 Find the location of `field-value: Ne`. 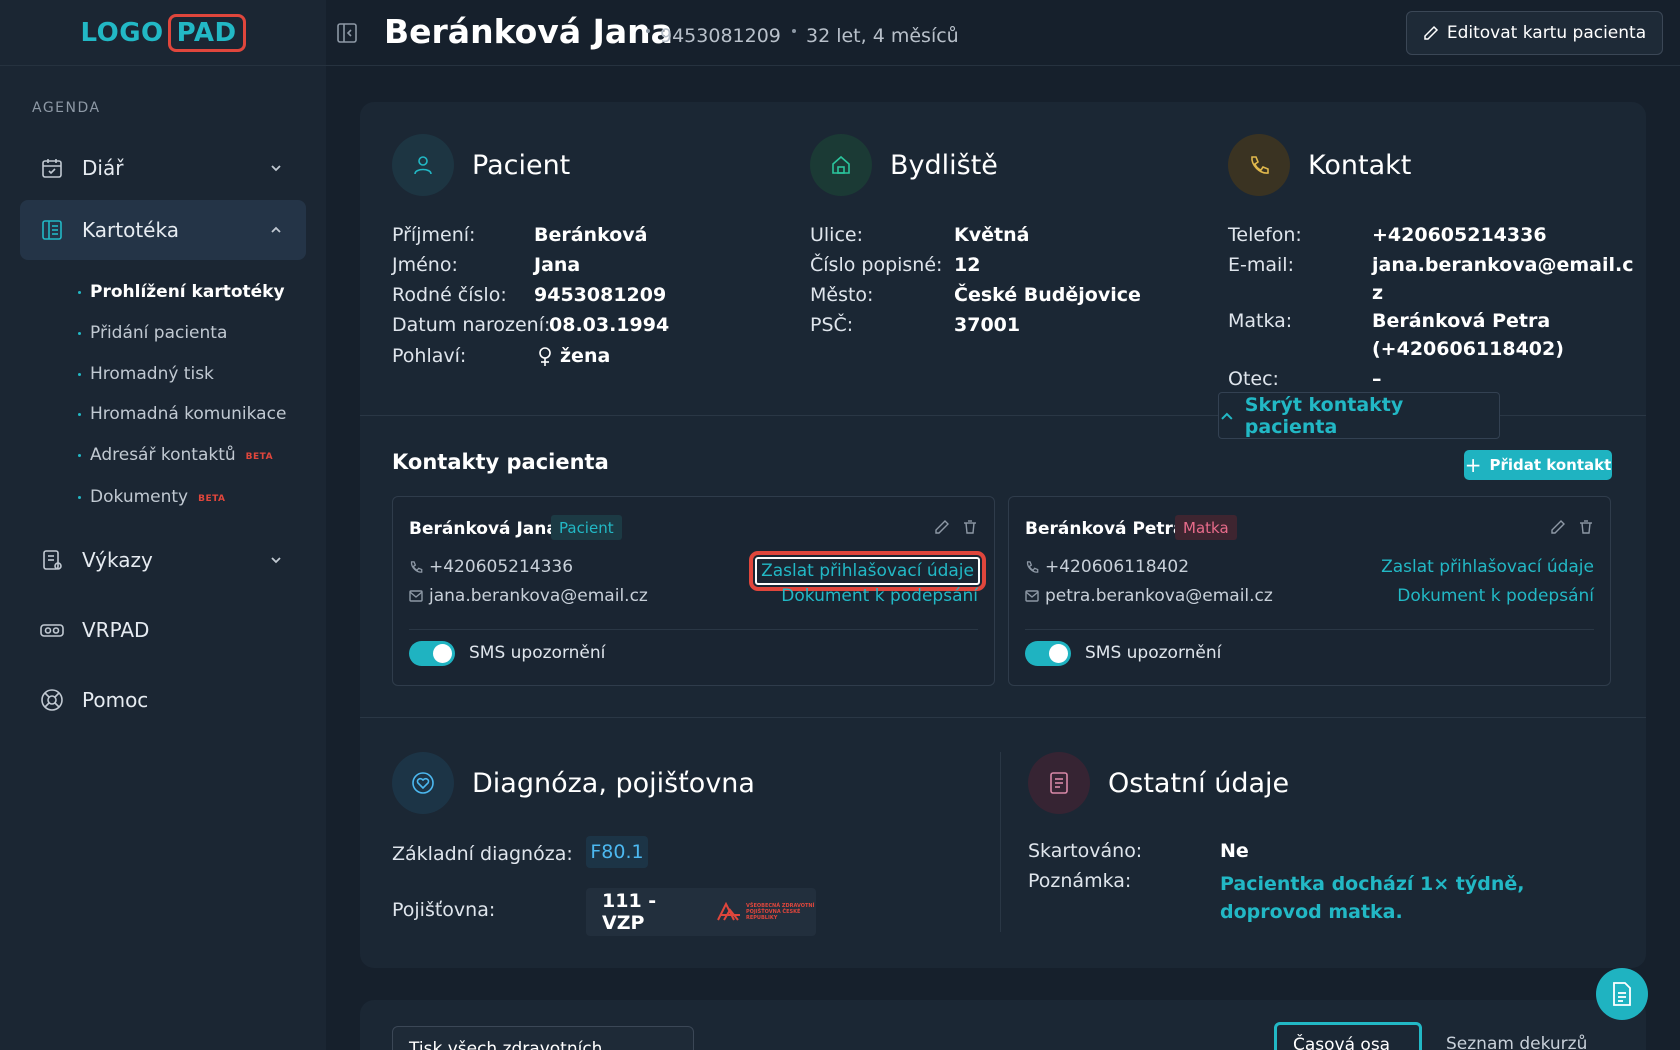

field-value: Ne is located at coordinates (1234, 851).